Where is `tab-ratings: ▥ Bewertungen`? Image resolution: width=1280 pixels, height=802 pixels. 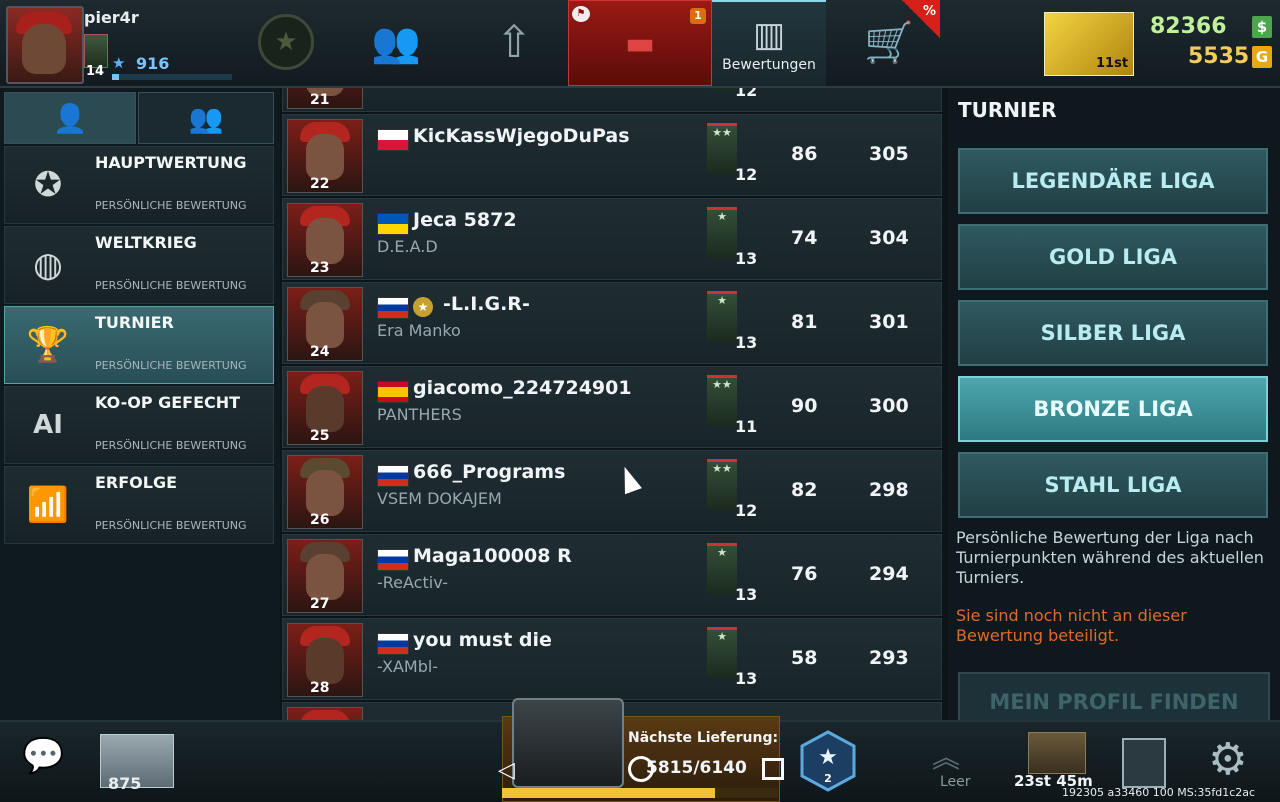 tab-ratings: ▥ Bewertungen is located at coordinates (769, 43).